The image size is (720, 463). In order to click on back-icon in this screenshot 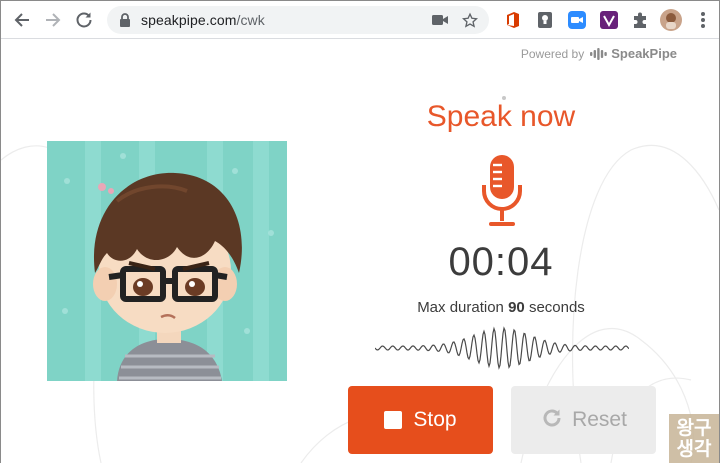, I will do `click(22, 20)`.